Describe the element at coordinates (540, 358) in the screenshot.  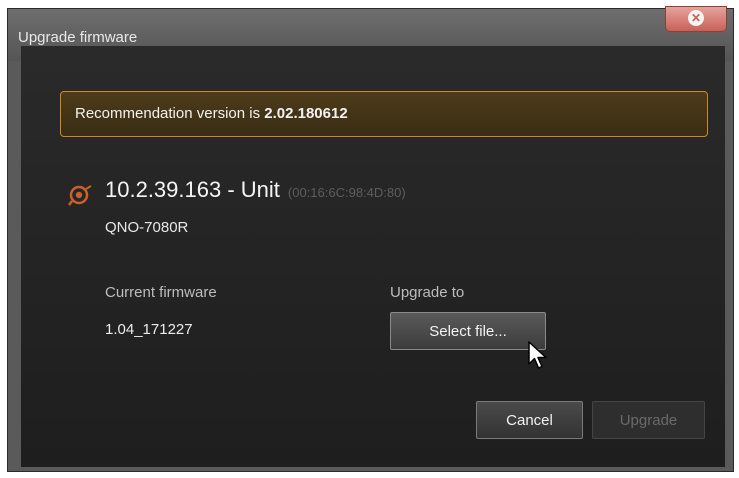
I see `mouse-cursor-icon` at that location.